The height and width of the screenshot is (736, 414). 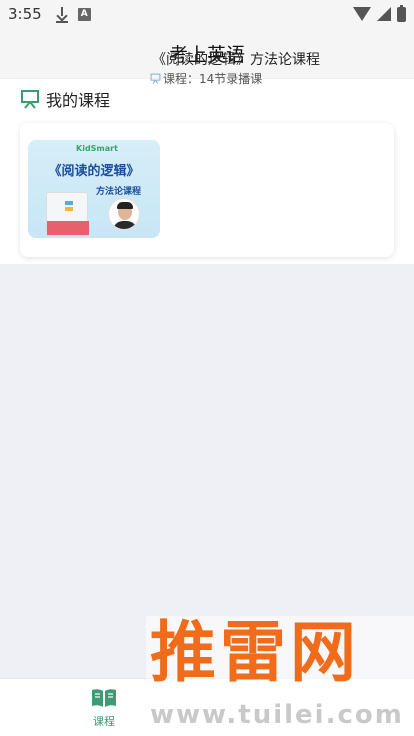 I want to click on status-bar: 3:55 A, so click(x=207, y=14).